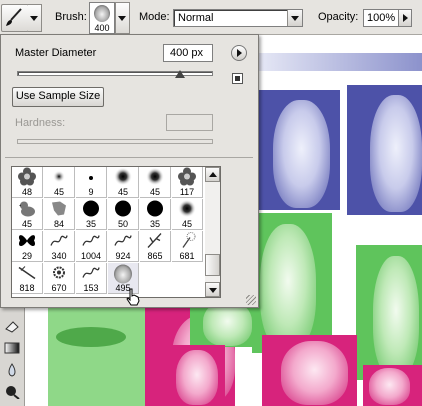 The height and width of the screenshot is (406, 422). Describe the element at coordinates (187, 242) in the screenshot. I see `dandelion-brush-icon` at that location.